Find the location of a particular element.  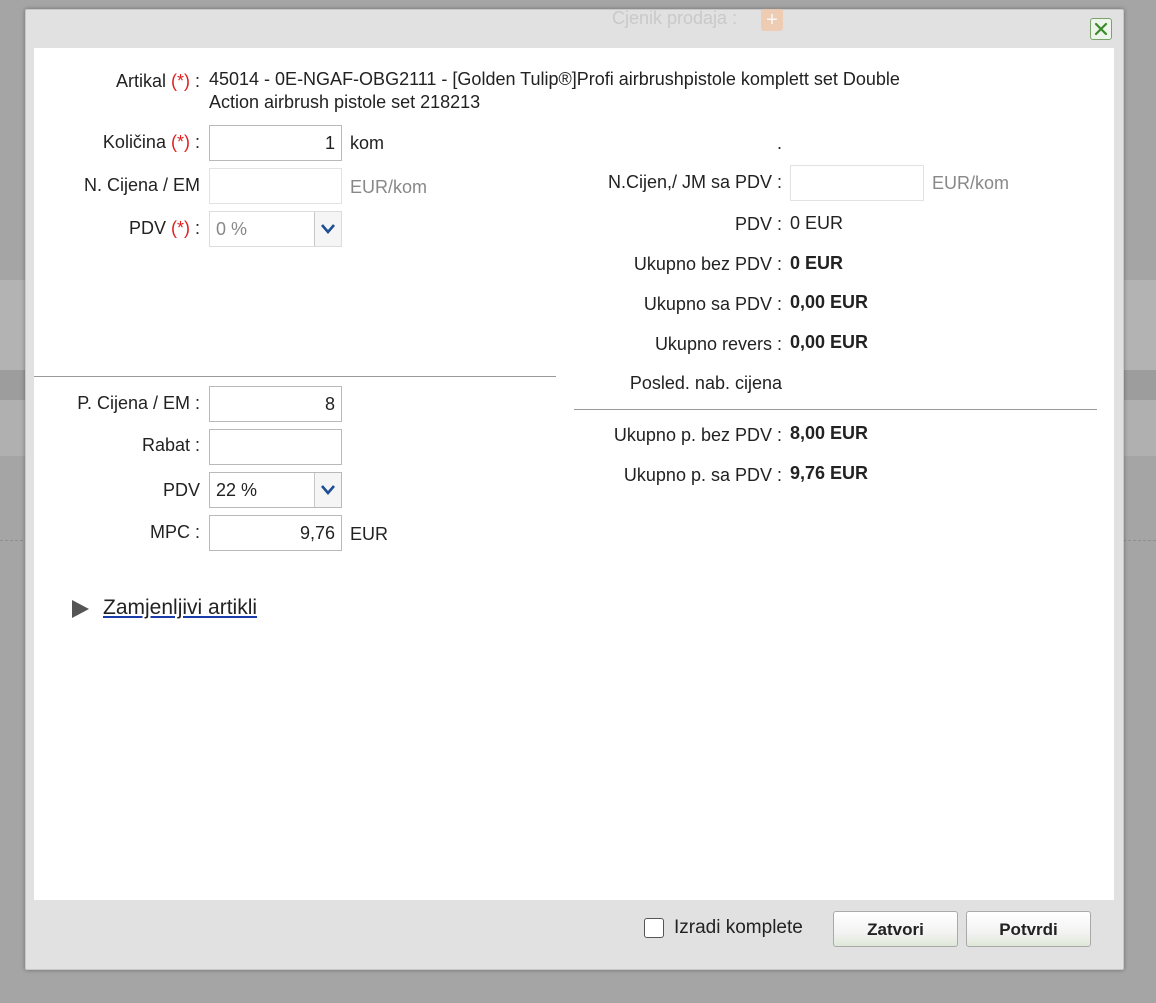

rabat-input is located at coordinates (275, 447).